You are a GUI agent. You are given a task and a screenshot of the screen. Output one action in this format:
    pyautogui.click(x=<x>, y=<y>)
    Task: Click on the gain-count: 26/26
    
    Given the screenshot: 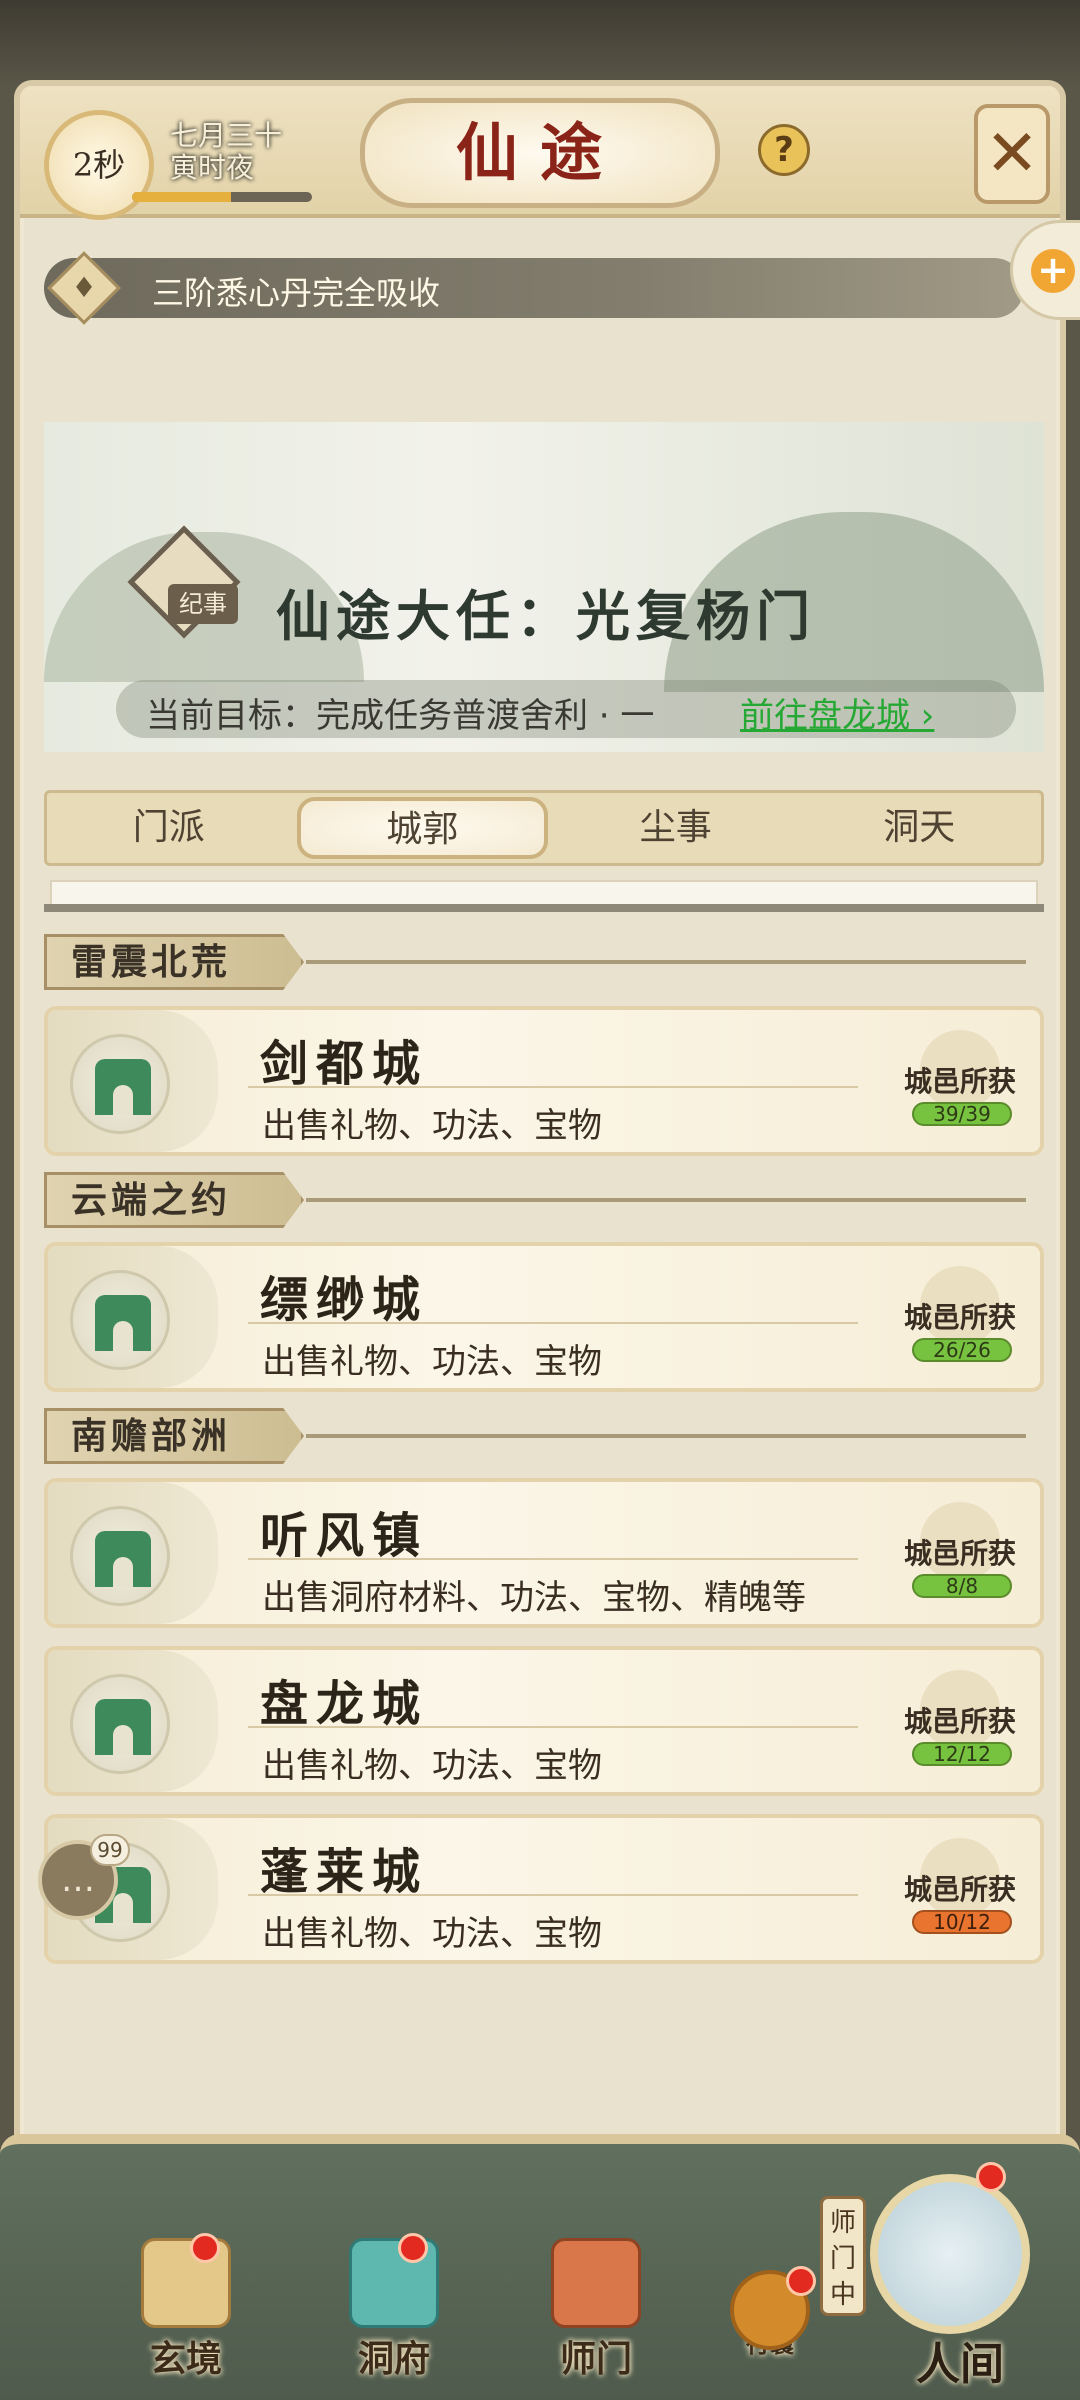 What is the action you would take?
    pyautogui.click(x=962, y=1350)
    